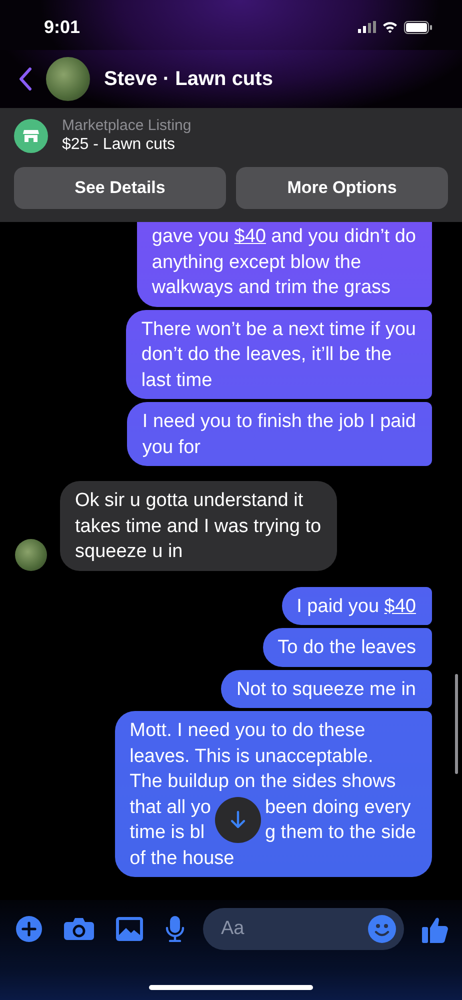  Describe the element at coordinates (29, 929) in the screenshot. I see `plus-icon` at that location.